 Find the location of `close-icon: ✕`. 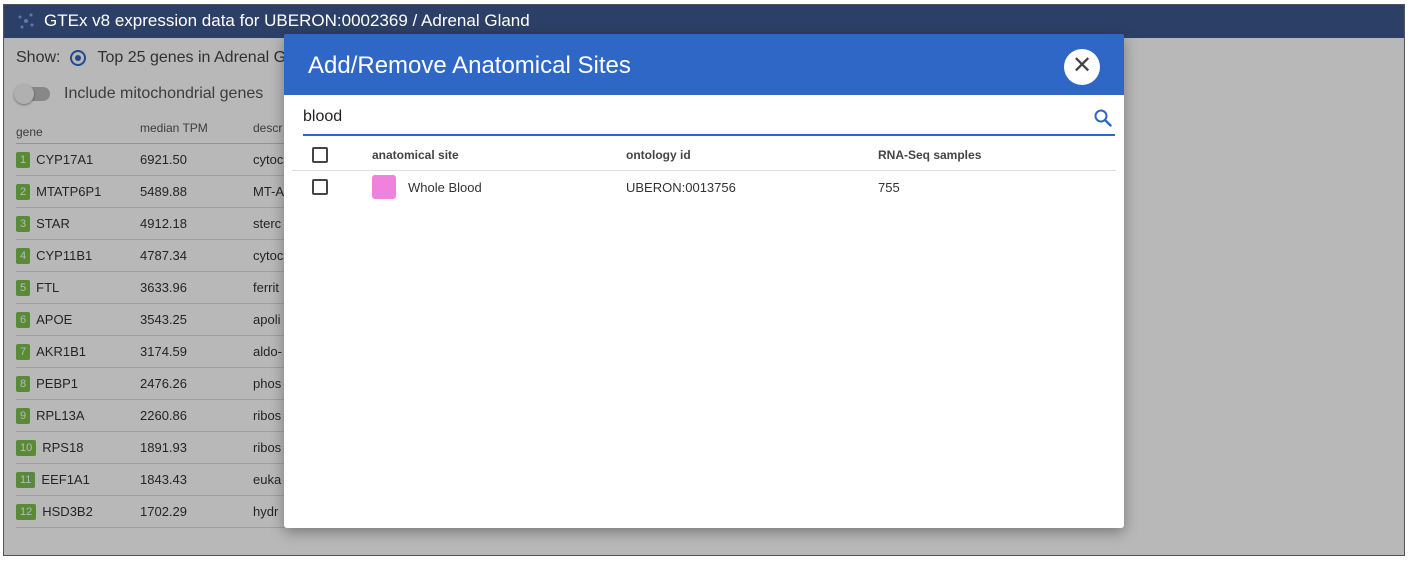

close-icon: ✕ is located at coordinates (1082, 65).